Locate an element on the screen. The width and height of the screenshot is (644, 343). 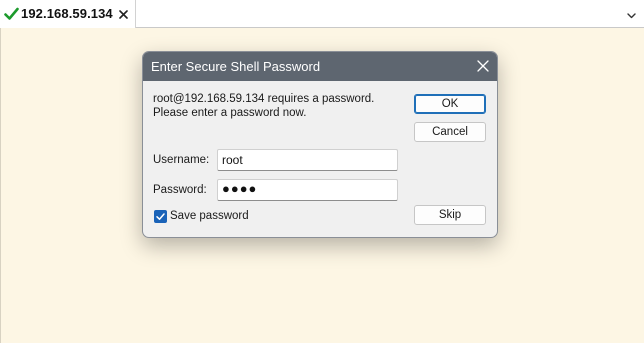
username-field: root is located at coordinates (307, 160).